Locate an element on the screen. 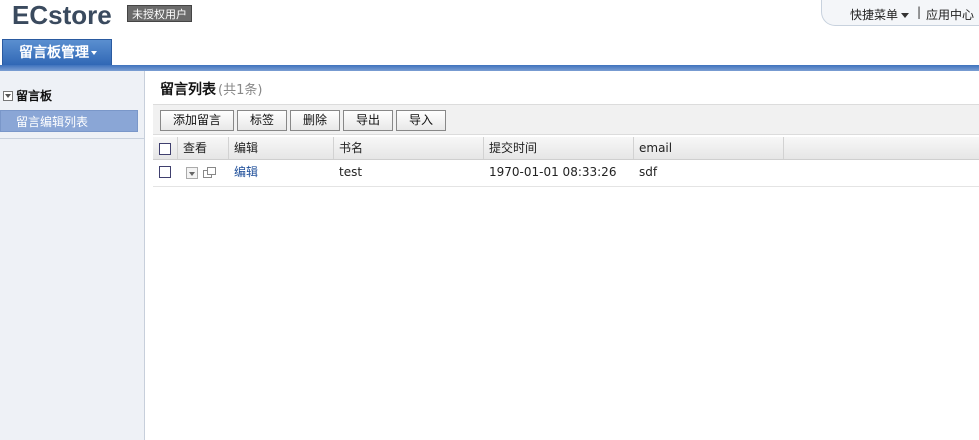 Image resolution: width=979 pixels, height=440 pixels. sidebar-group-message-board: 留言板 is located at coordinates (27, 95).